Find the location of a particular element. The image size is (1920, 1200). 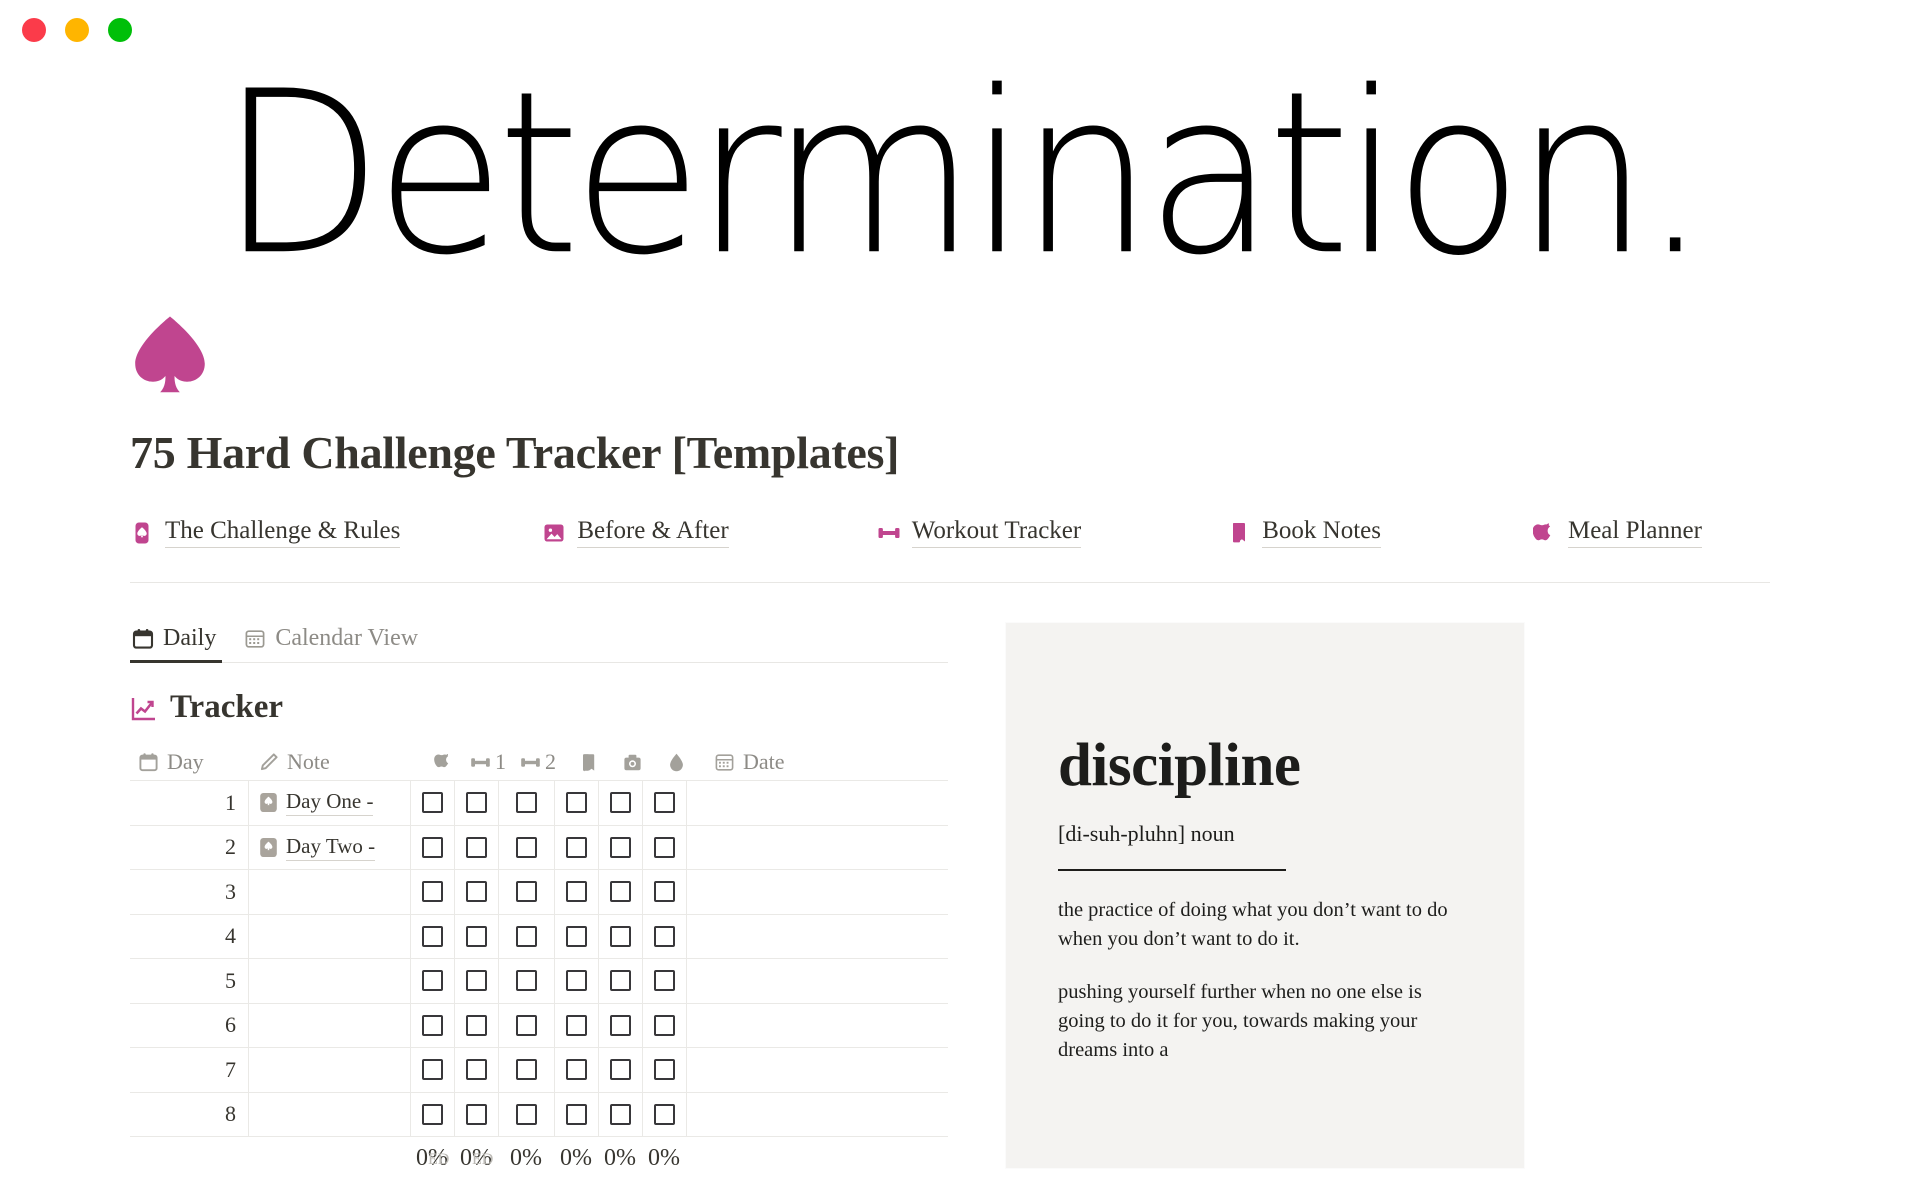

footer-percent-read: 0% is located at coordinates (576, 1158).